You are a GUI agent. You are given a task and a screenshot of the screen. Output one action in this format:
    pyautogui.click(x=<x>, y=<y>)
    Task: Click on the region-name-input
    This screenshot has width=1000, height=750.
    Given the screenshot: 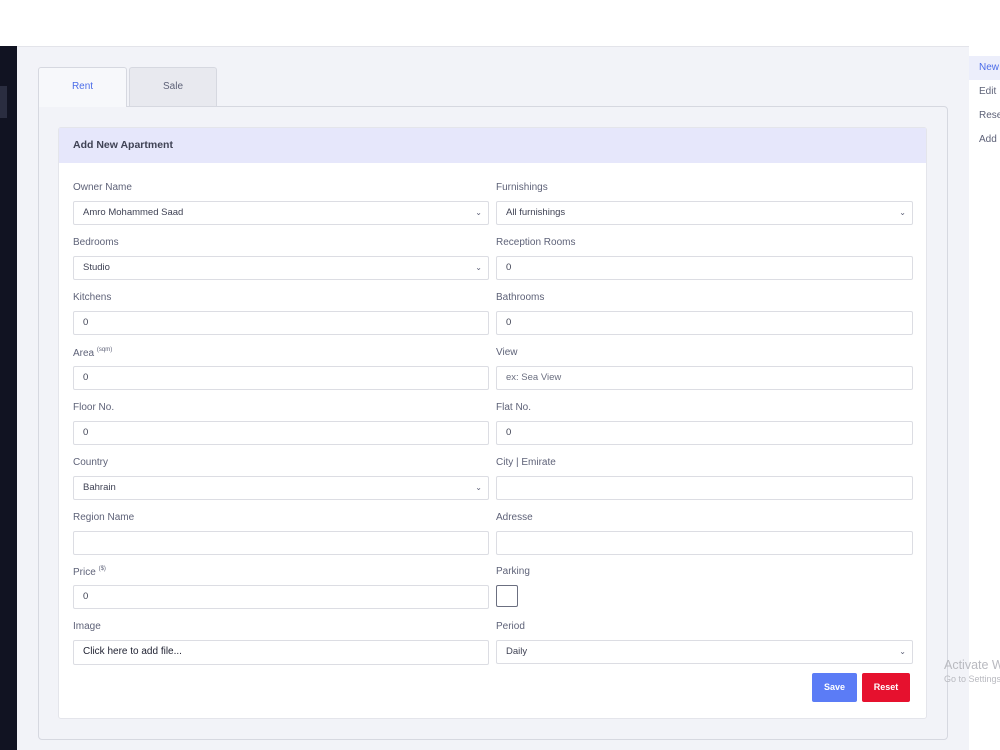 What is the action you would take?
    pyautogui.click(x=281, y=543)
    